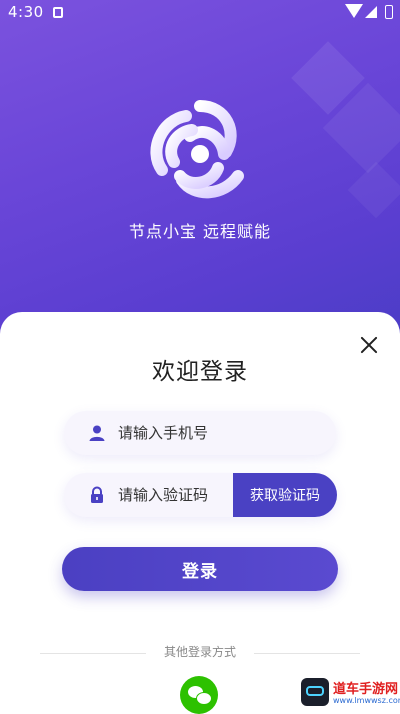 This screenshot has width=400, height=714. I want to click on page-title: 欢迎登录, so click(200, 372).